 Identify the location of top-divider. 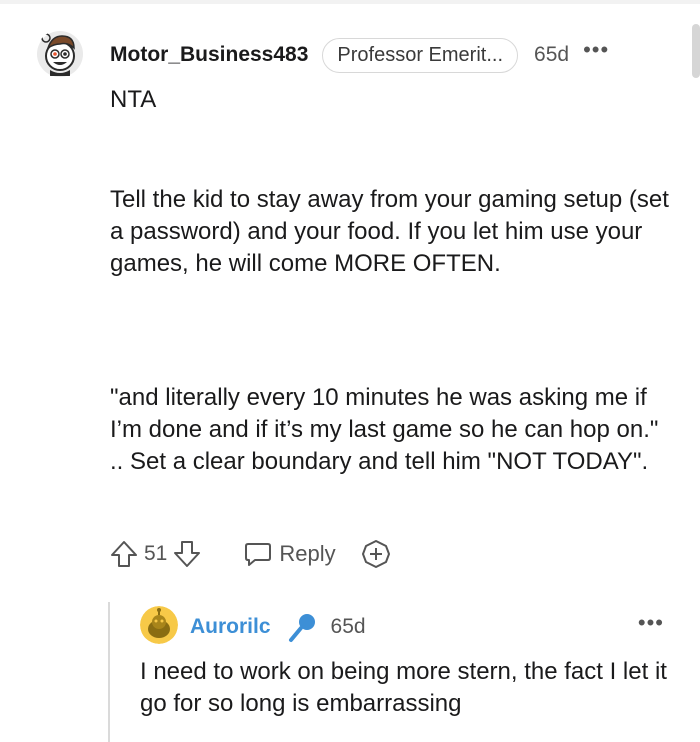
(350, 2).